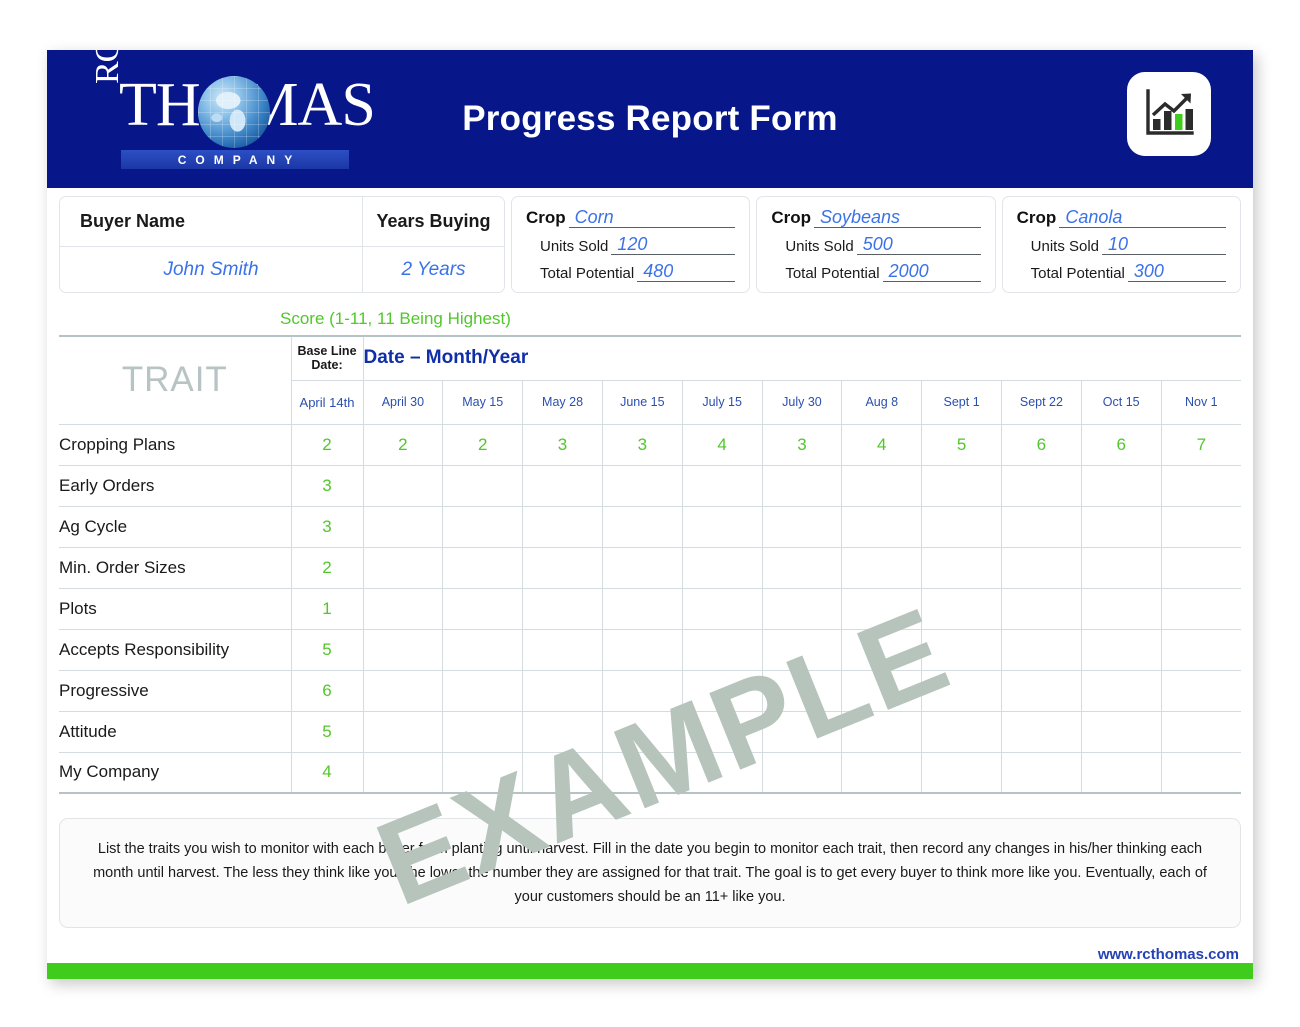  Describe the element at coordinates (327, 772) in the screenshot. I see `baseline-score: 4` at that location.